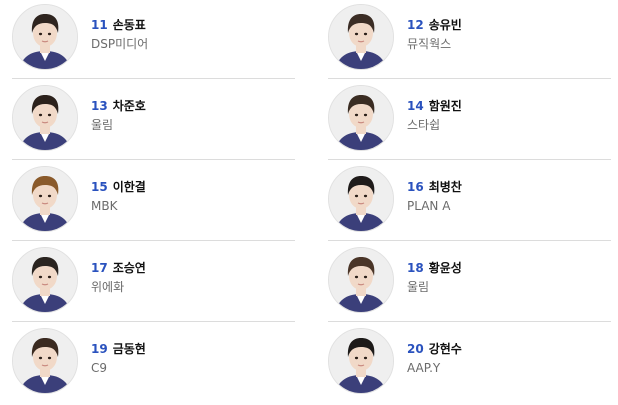 Image resolution: width=618 pixels, height=405 pixels. What do you see at coordinates (120, 44) in the screenshot?
I see `trainee-agency: DSP미디어` at bounding box center [120, 44].